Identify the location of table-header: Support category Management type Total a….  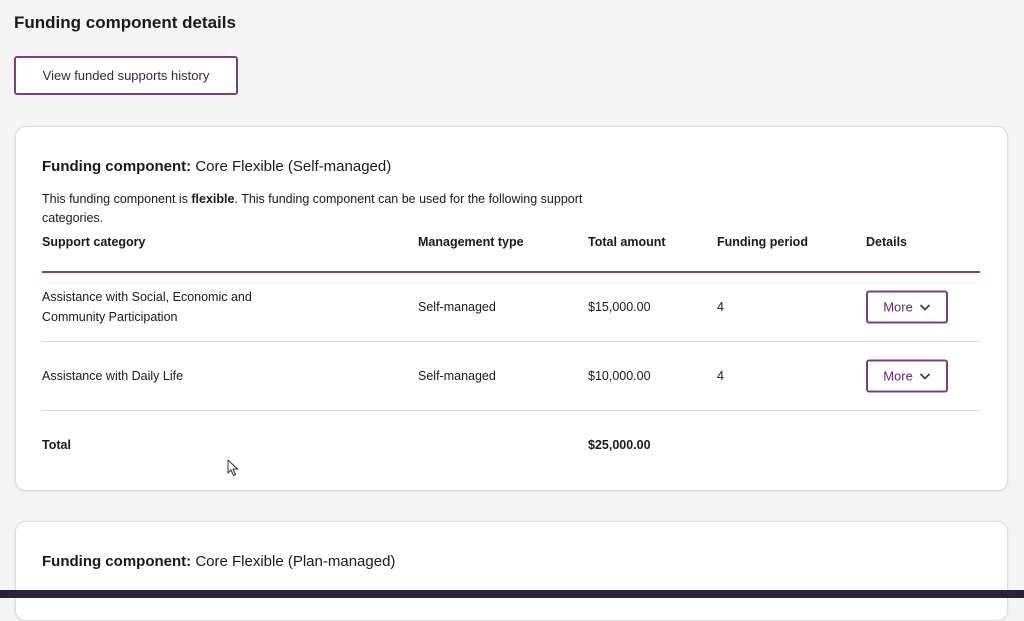
(511, 252).